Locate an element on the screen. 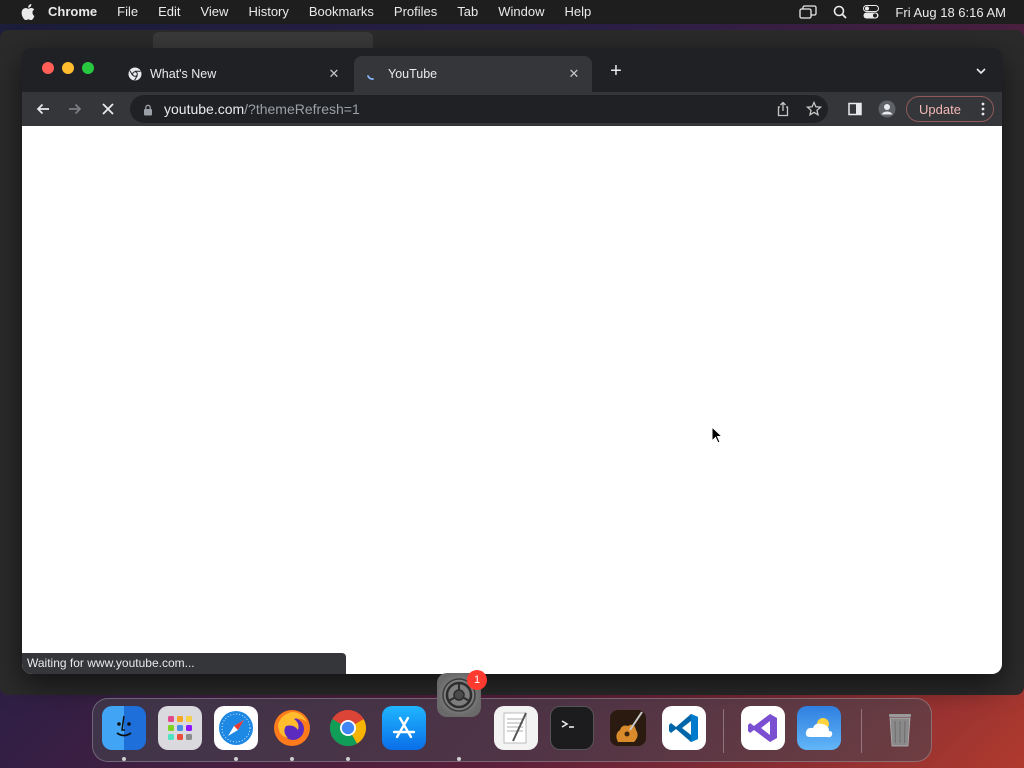 The height and width of the screenshot is (768, 1024). safari-icon is located at coordinates (236, 728).